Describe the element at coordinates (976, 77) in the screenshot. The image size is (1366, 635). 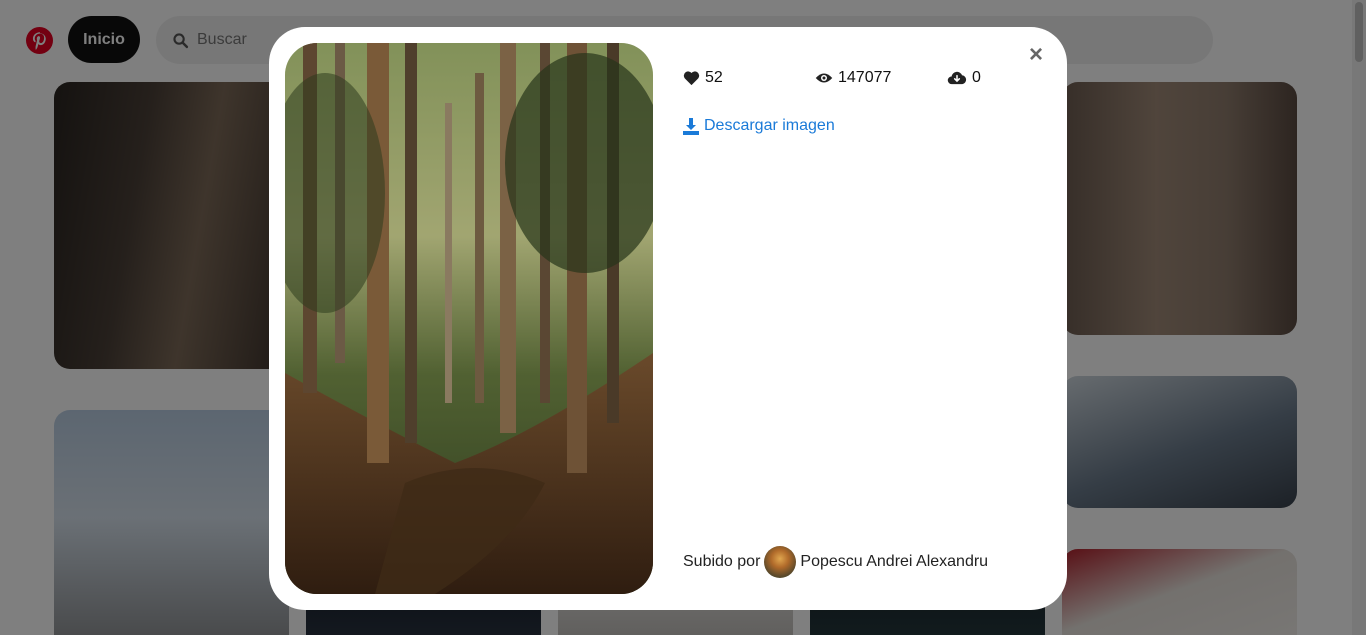
I see `downloads-count: 0` at that location.